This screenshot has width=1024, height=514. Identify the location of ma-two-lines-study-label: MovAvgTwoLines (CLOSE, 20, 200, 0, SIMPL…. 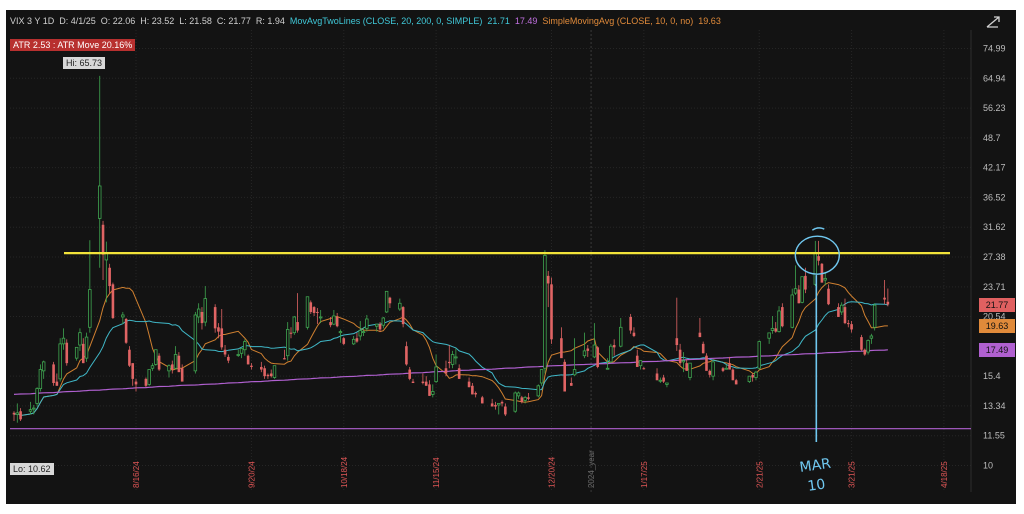
(386, 21).